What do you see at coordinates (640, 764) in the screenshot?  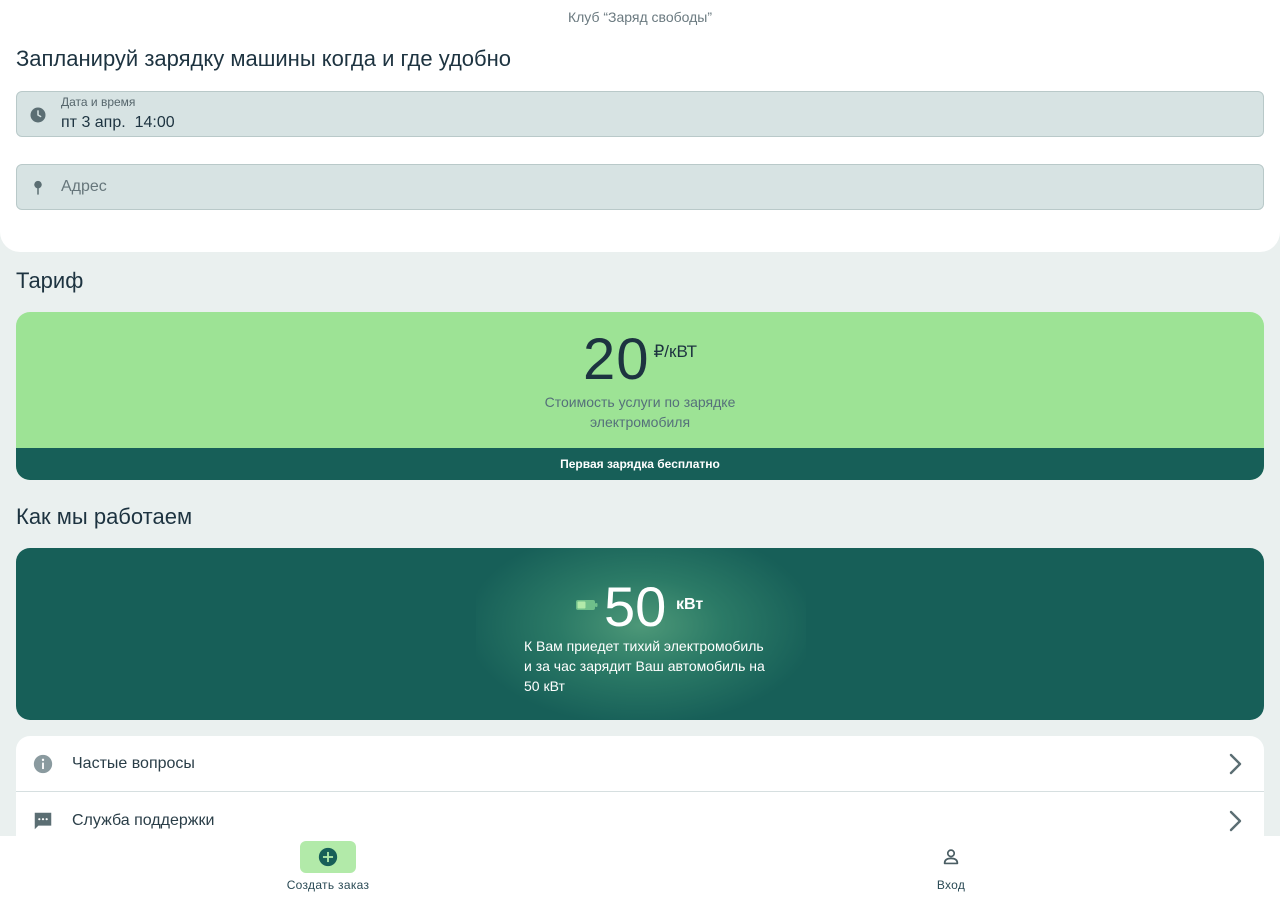 I see `menu-item-faq: Частые вопросы` at bounding box center [640, 764].